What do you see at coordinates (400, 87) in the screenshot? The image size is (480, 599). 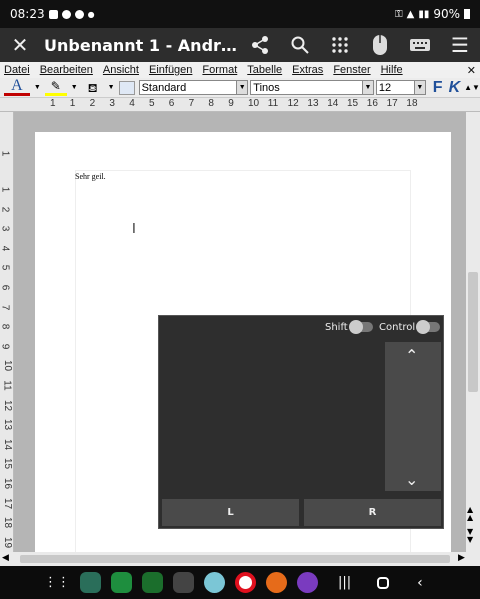 I see `font-size-select: 12 ▼` at bounding box center [400, 87].